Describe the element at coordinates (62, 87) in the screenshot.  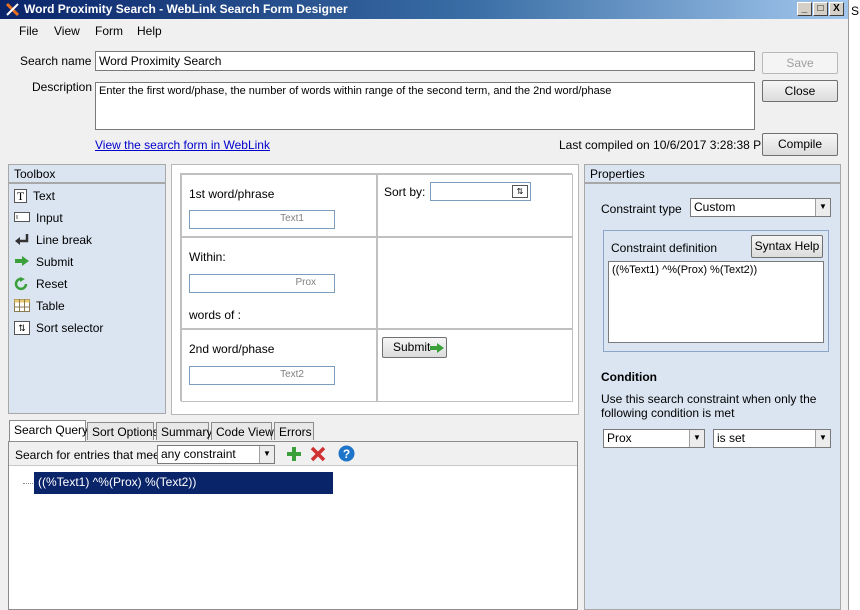
I see `description-label: Description` at that location.